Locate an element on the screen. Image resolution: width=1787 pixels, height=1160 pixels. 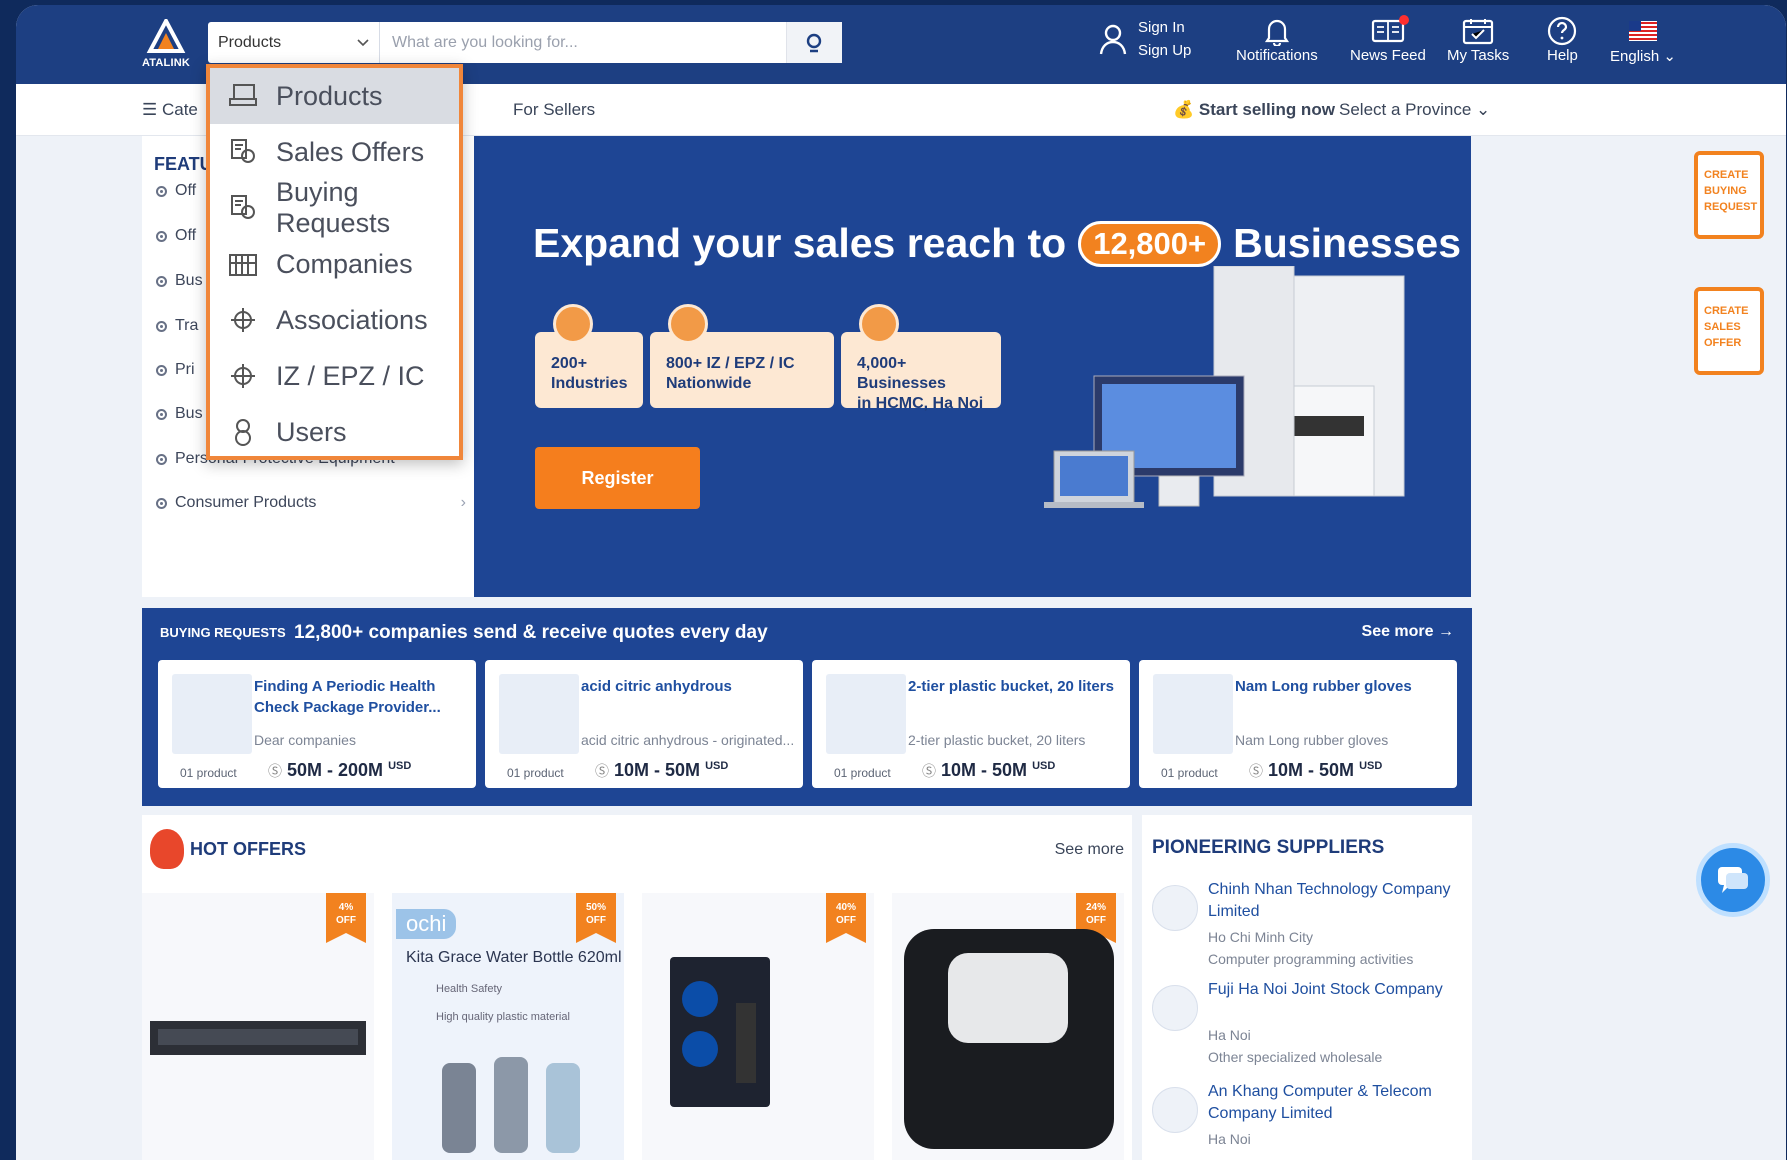
products-icon is located at coordinates (243, 95).